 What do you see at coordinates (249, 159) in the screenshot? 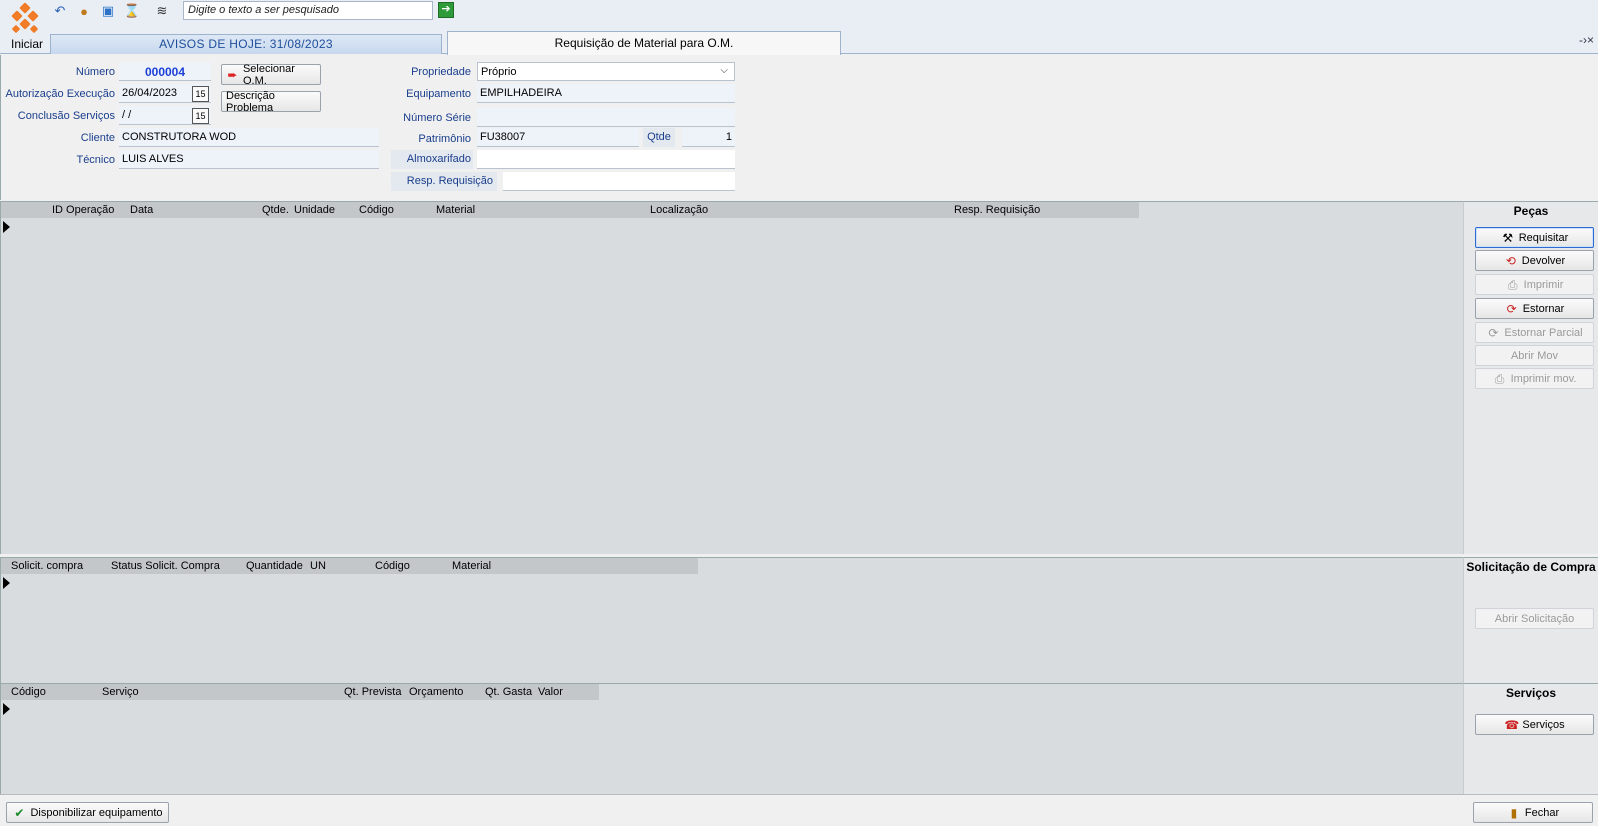
I see `tecnico-field: LUIS ALVES` at bounding box center [249, 159].